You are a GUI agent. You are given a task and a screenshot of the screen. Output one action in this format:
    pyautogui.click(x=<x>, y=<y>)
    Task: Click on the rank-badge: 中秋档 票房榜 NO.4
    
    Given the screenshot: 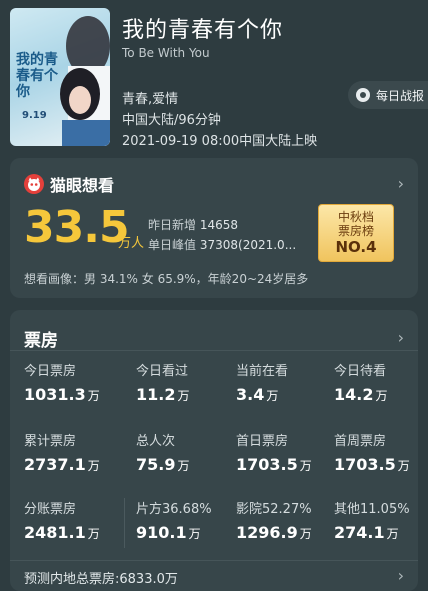 What is the action you would take?
    pyautogui.click(x=356, y=233)
    